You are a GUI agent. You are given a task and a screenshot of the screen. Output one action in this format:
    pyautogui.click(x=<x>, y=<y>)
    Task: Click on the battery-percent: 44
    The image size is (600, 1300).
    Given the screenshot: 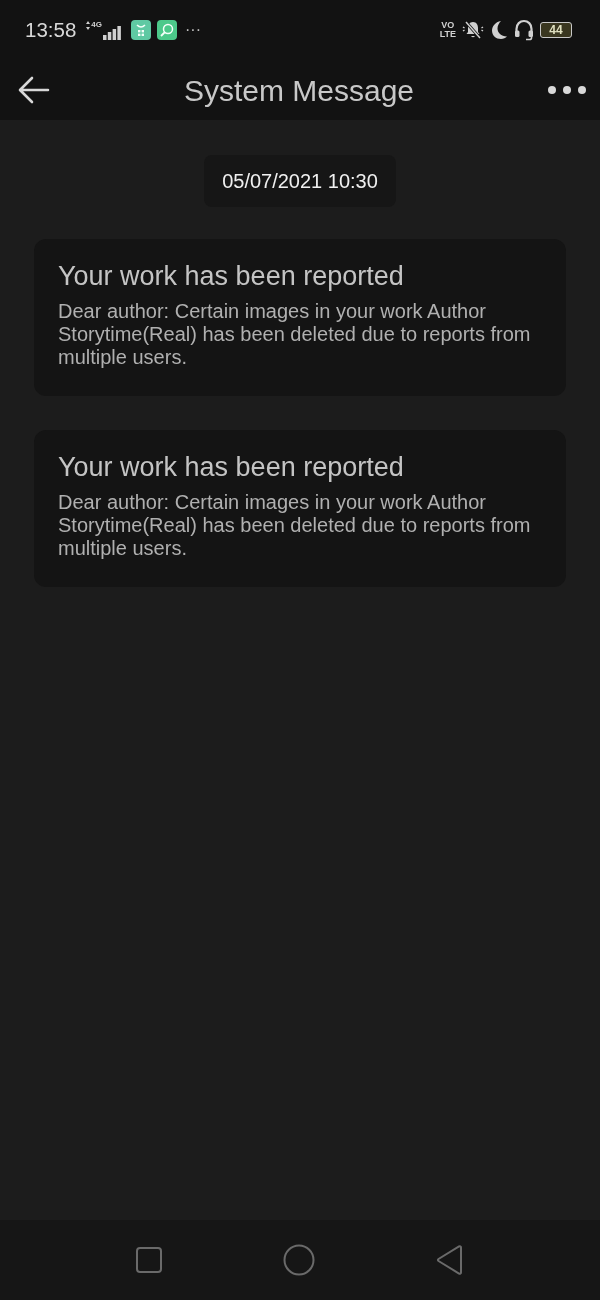 What is the action you would take?
    pyautogui.click(x=556, y=30)
    